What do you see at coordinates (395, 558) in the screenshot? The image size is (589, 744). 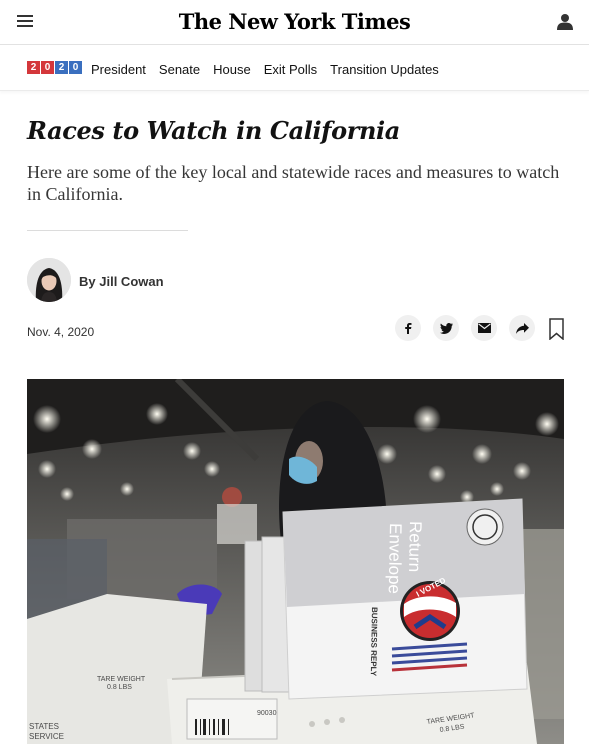 I see `envelope-title-line-2: Envelope` at bounding box center [395, 558].